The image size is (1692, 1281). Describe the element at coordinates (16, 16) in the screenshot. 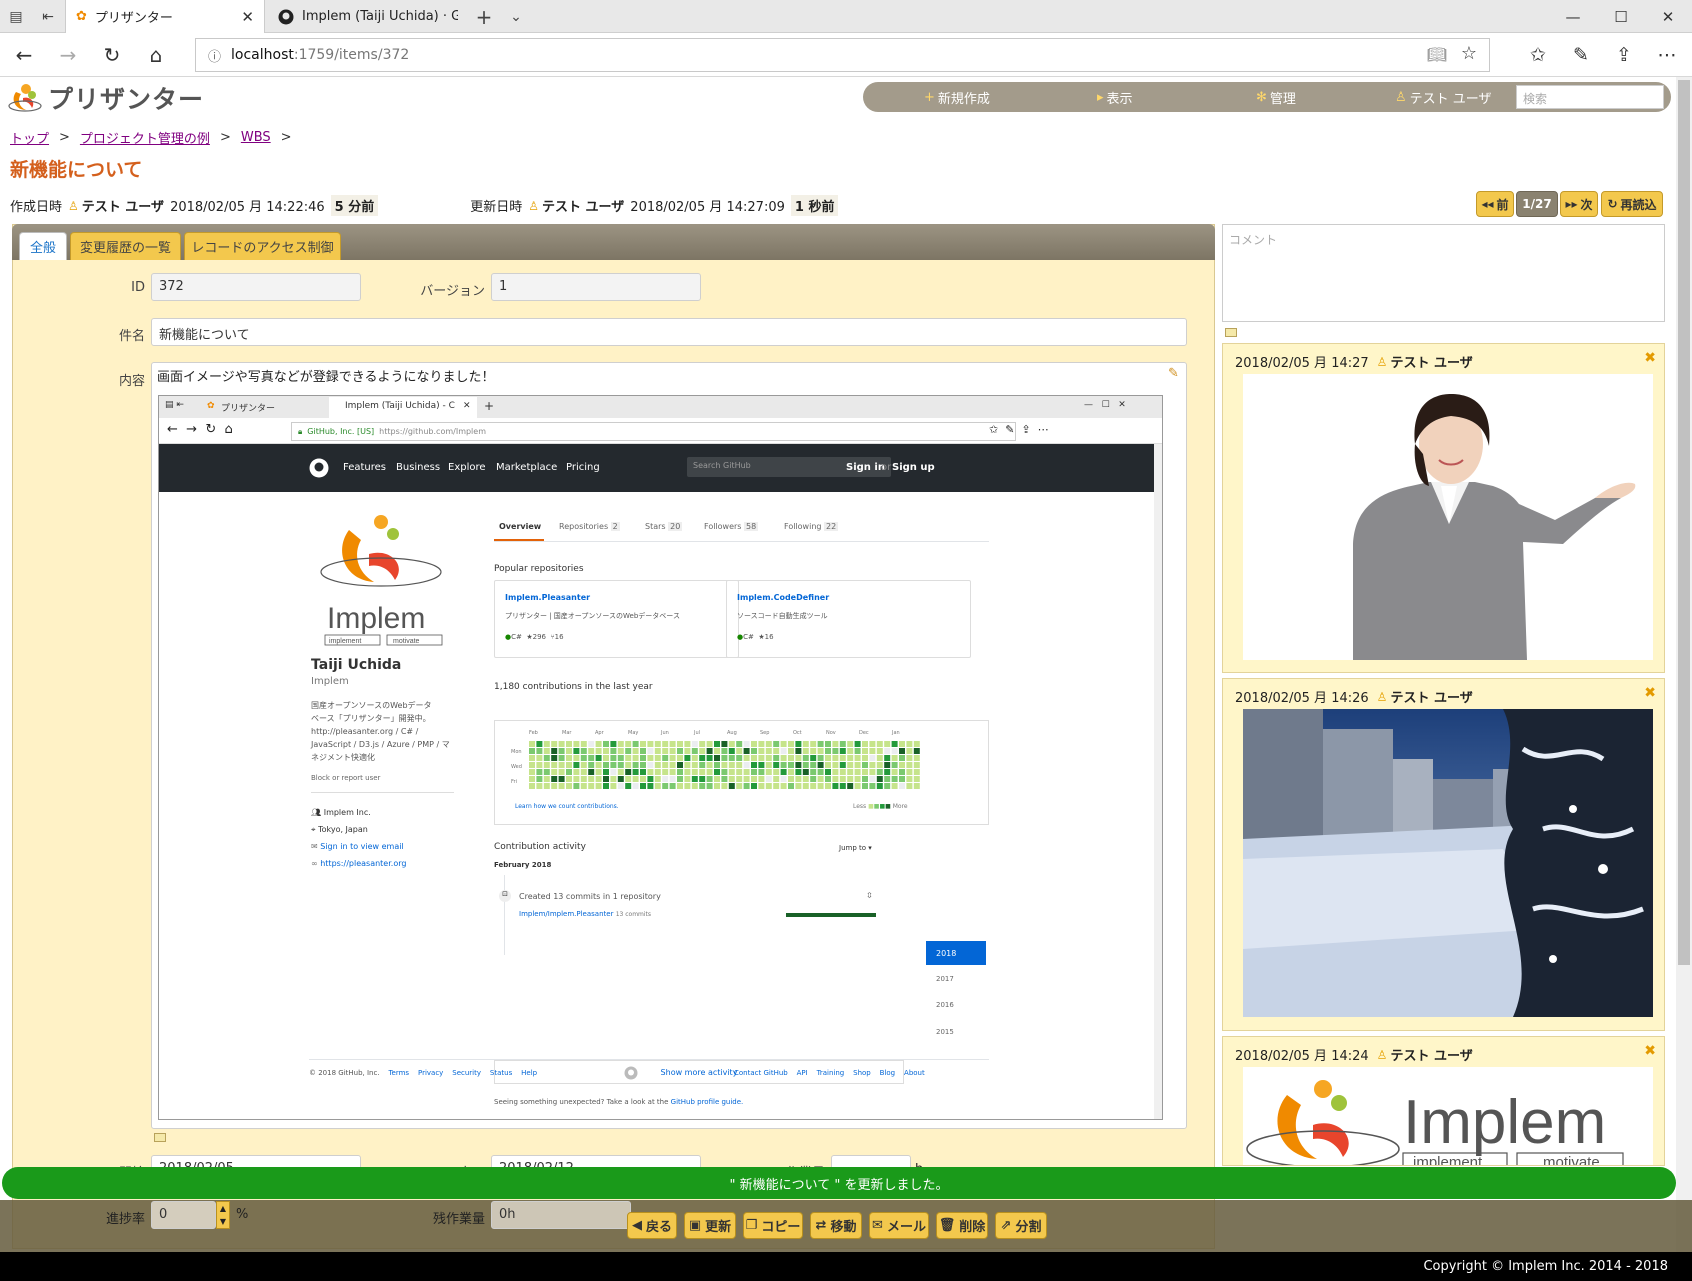

I see `tab-list-icon: ▤` at that location.